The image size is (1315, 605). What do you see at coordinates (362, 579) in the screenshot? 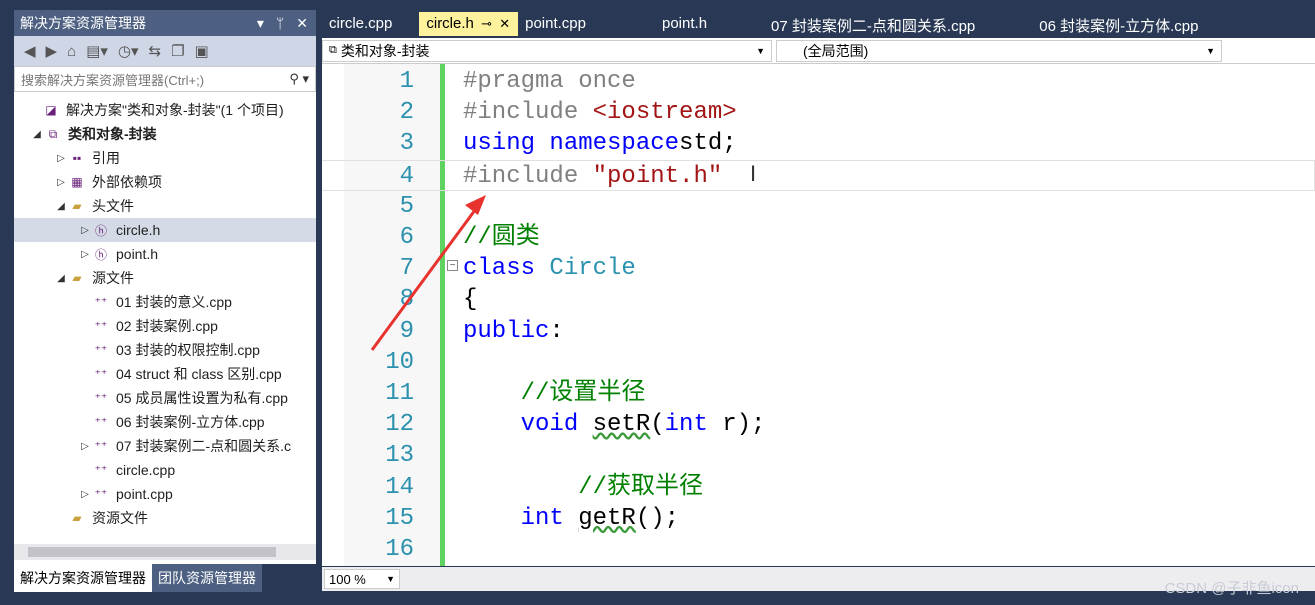
I see `zoom-level-dropdown: 100 % ▼` at bounding box center [362, 579].